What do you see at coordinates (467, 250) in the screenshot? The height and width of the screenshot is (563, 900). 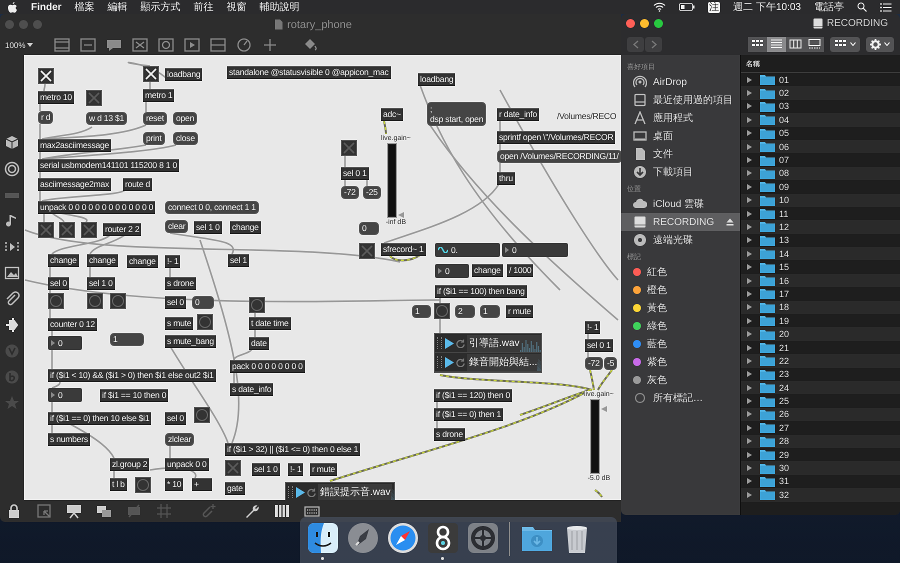 I see `number-box: 0.` at bounding box center [467, 250].